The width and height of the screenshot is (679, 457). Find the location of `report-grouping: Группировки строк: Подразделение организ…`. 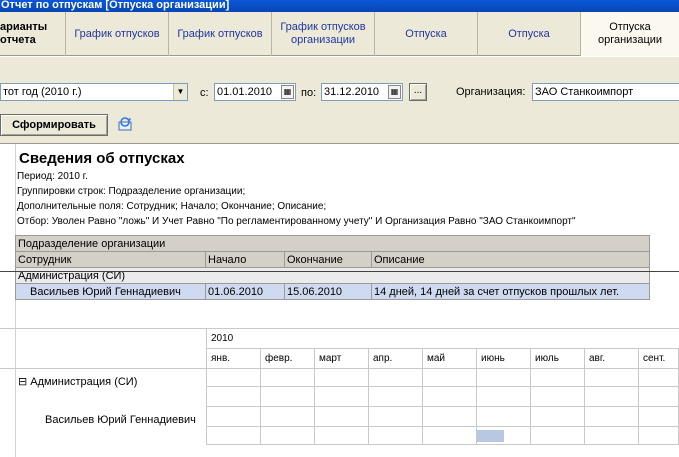

report-grouping: Группировки строк: Подразделение организ… is located at coordinates (131, 191).